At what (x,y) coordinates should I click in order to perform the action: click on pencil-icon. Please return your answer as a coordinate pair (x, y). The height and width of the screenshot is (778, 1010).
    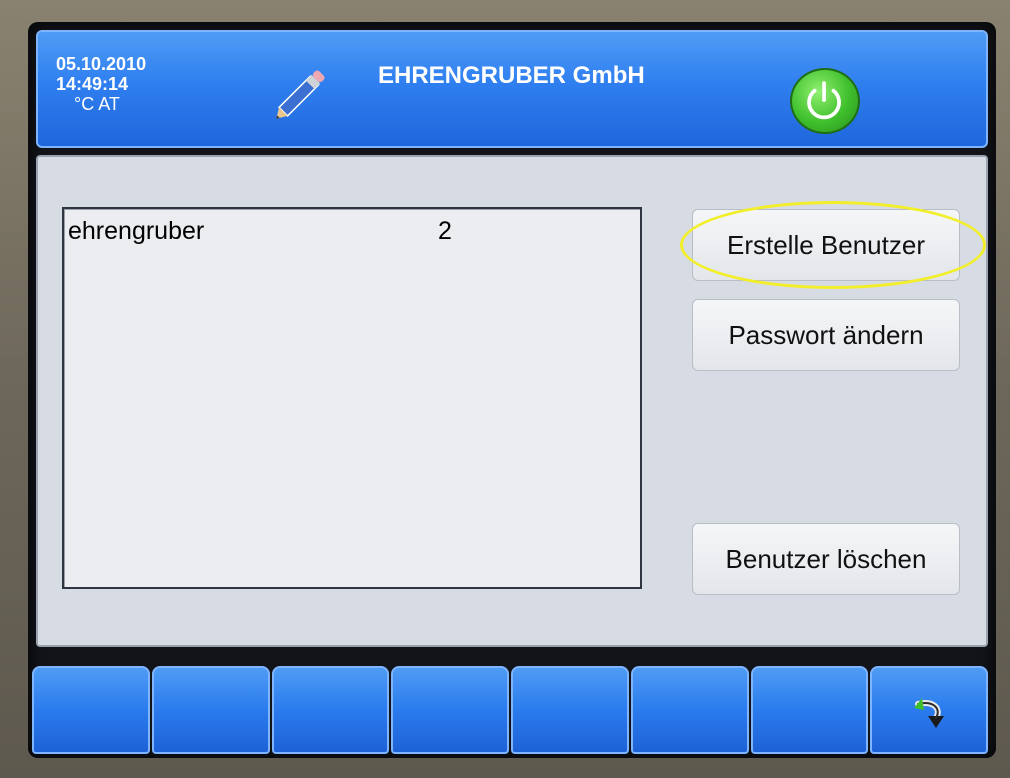
    Looking at the image, I should click on (301, 94).